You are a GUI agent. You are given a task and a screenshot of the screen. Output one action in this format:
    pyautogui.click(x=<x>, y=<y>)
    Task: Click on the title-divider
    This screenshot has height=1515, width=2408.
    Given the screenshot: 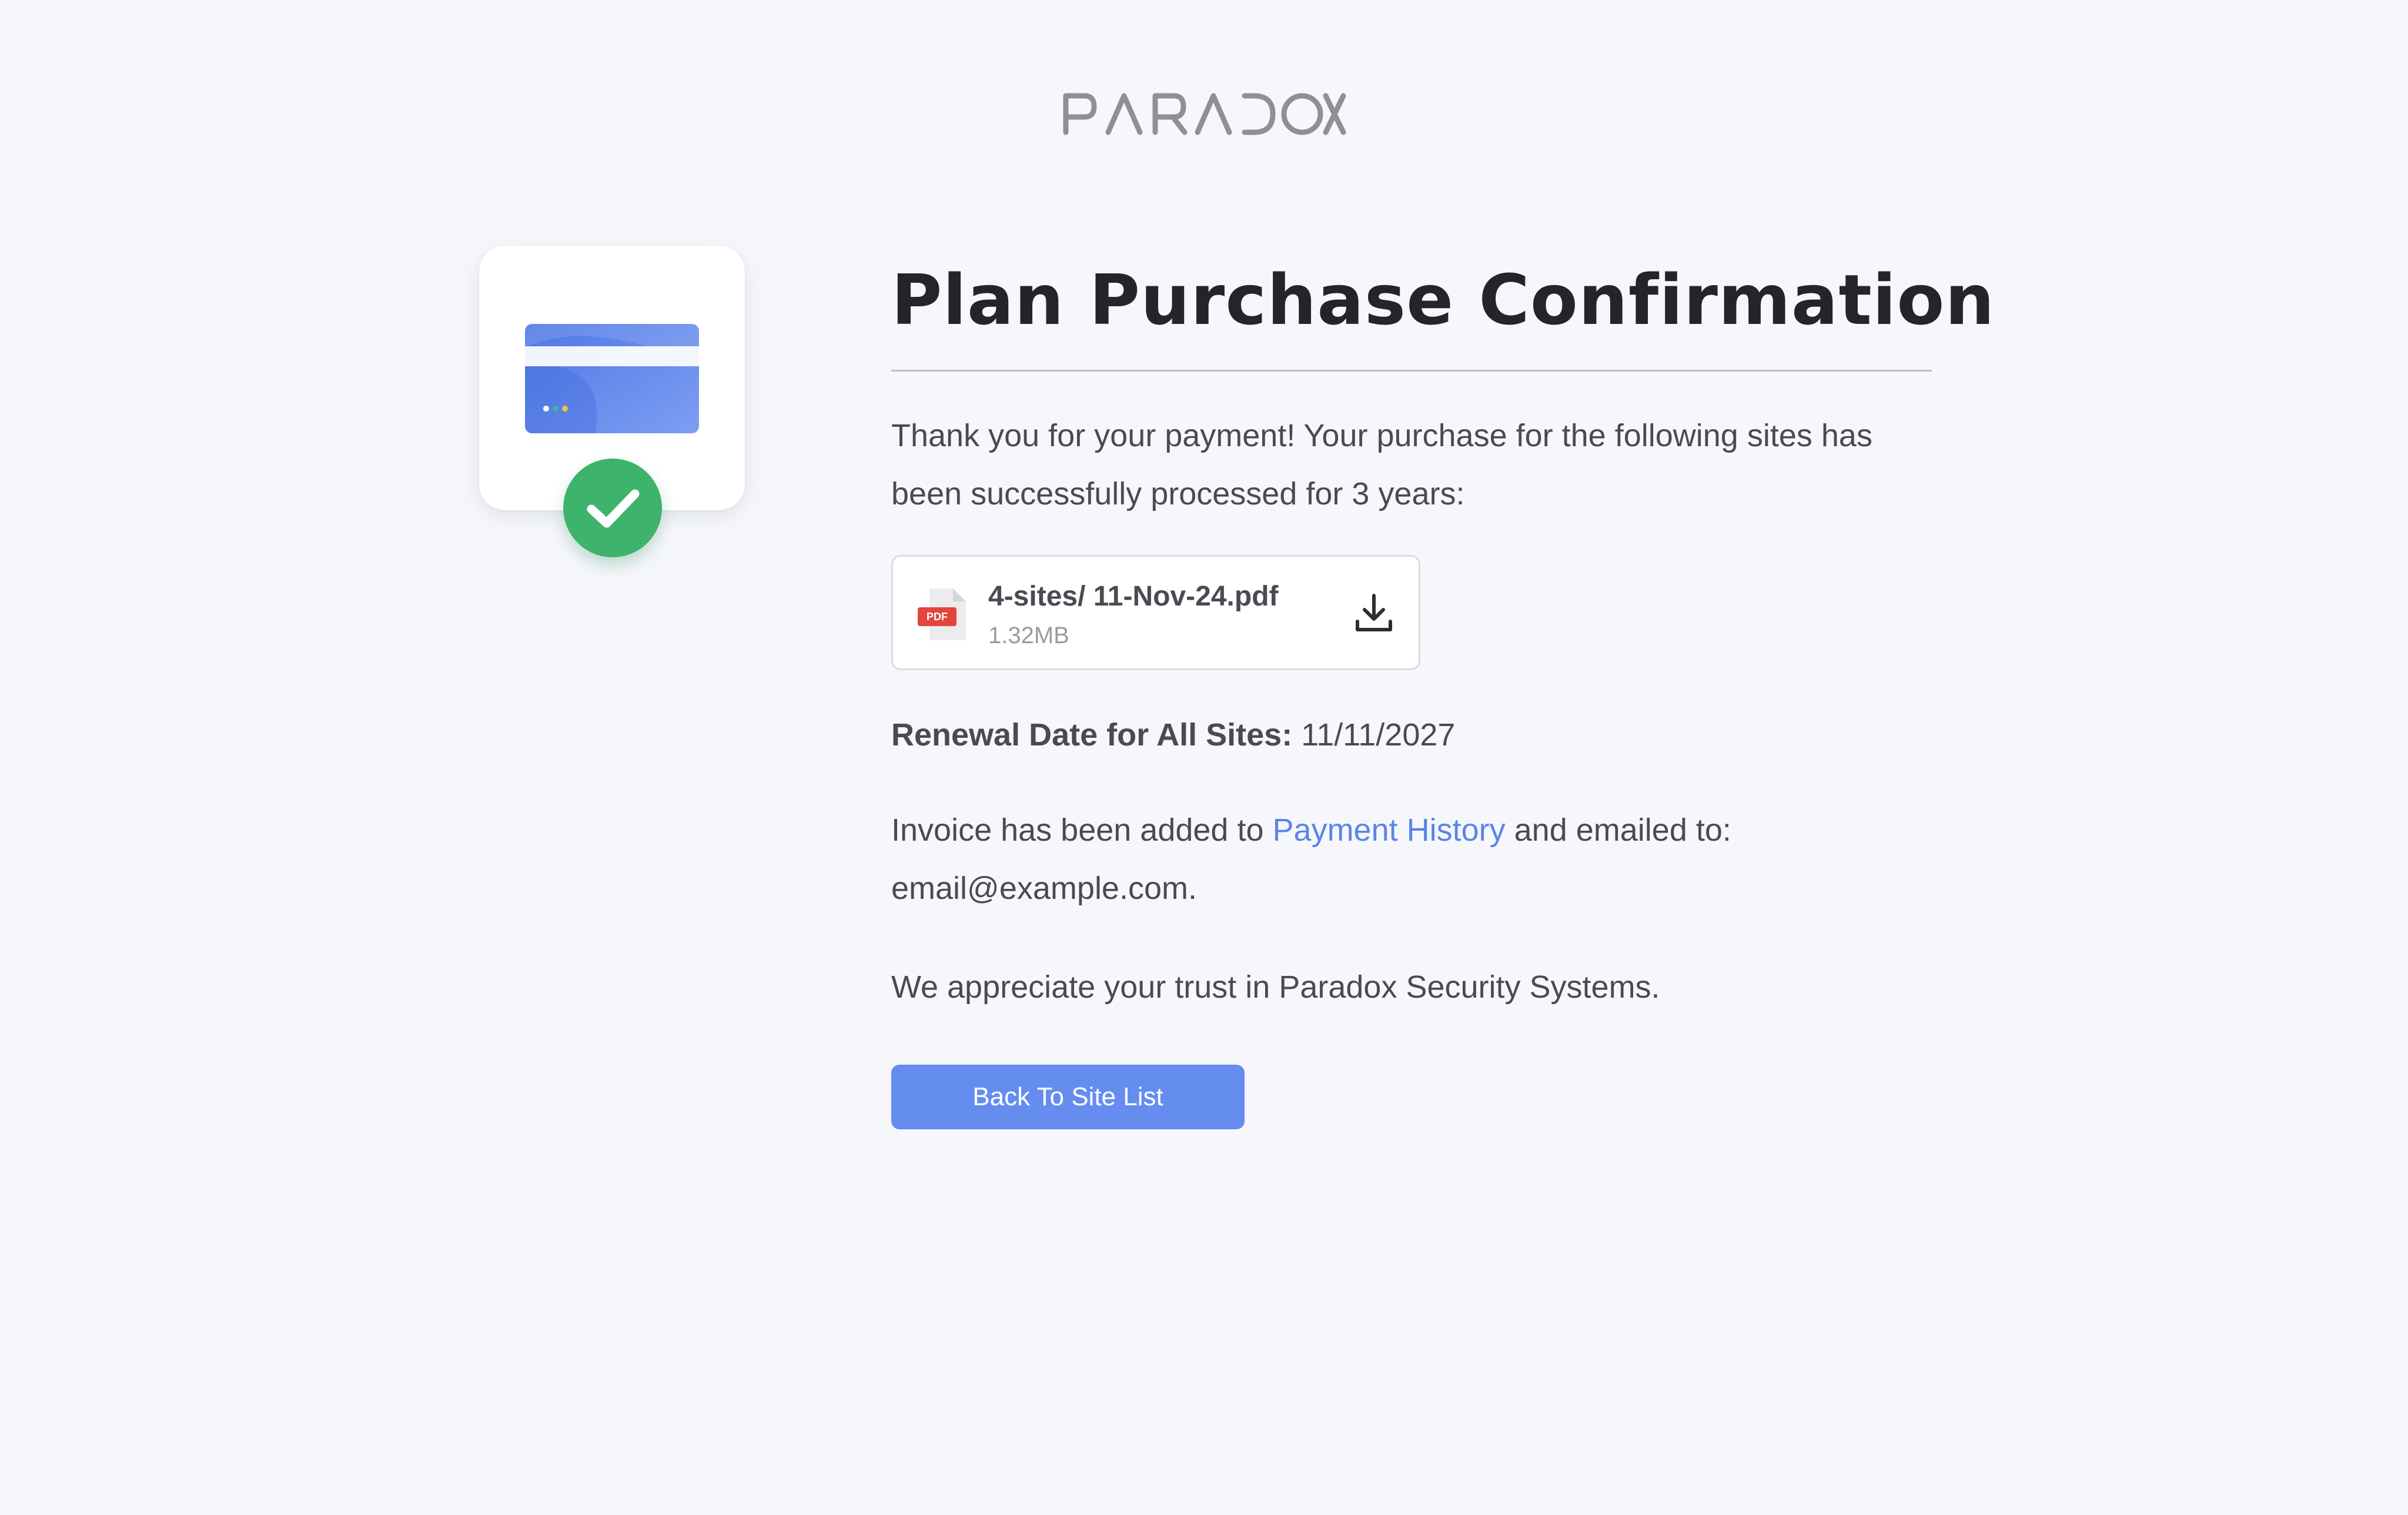 What is the action you would take?
    pyautogui.click(x=1412, y=371)
    